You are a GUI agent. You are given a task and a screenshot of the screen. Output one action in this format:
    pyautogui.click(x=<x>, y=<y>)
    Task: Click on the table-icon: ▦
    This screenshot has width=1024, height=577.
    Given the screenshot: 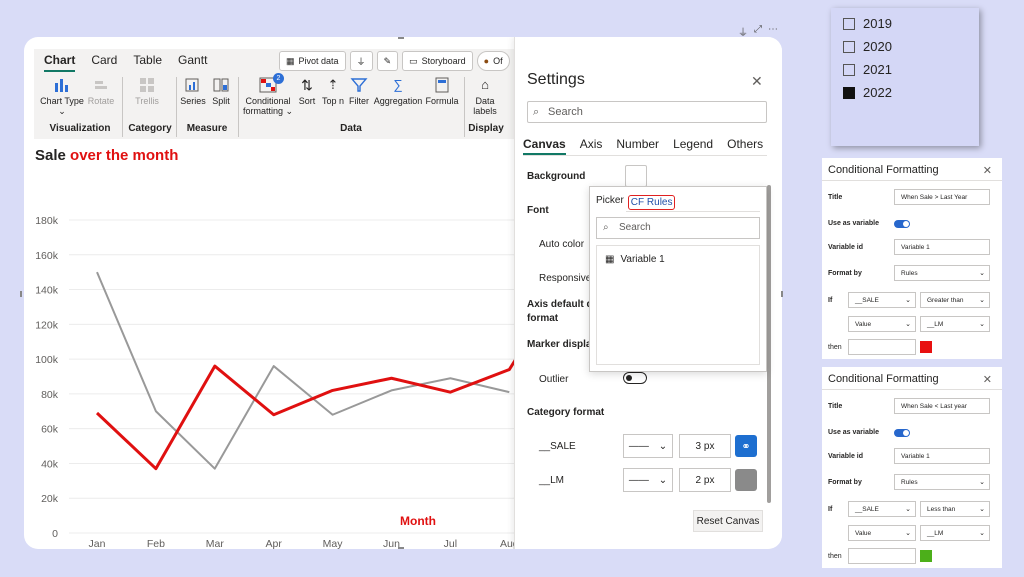 What is the action you would take?
    pyautogui.click(x=610, y=259)
    